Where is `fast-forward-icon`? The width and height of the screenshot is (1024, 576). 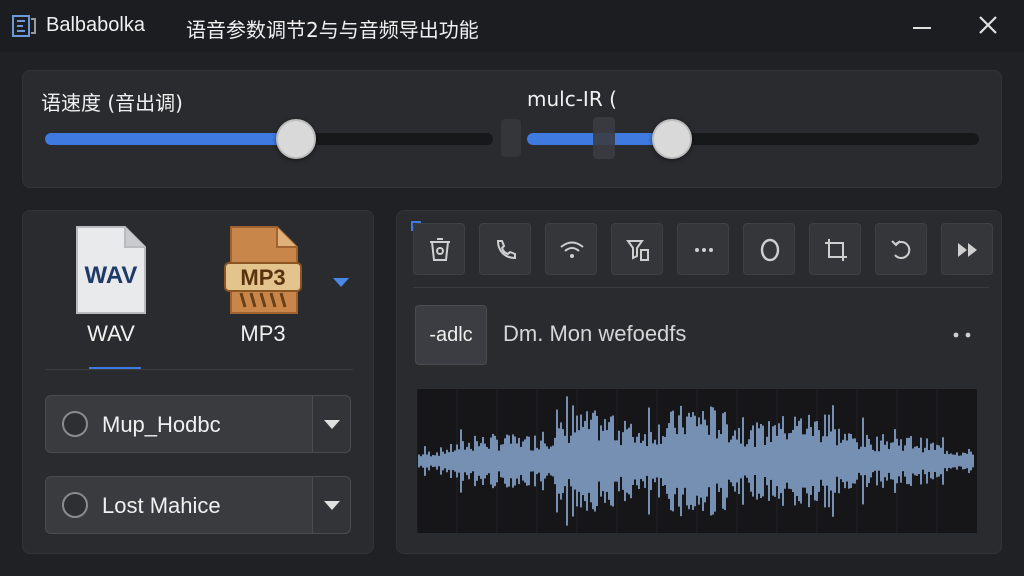
fast-forward-icon is located at coordinates (967, 250).